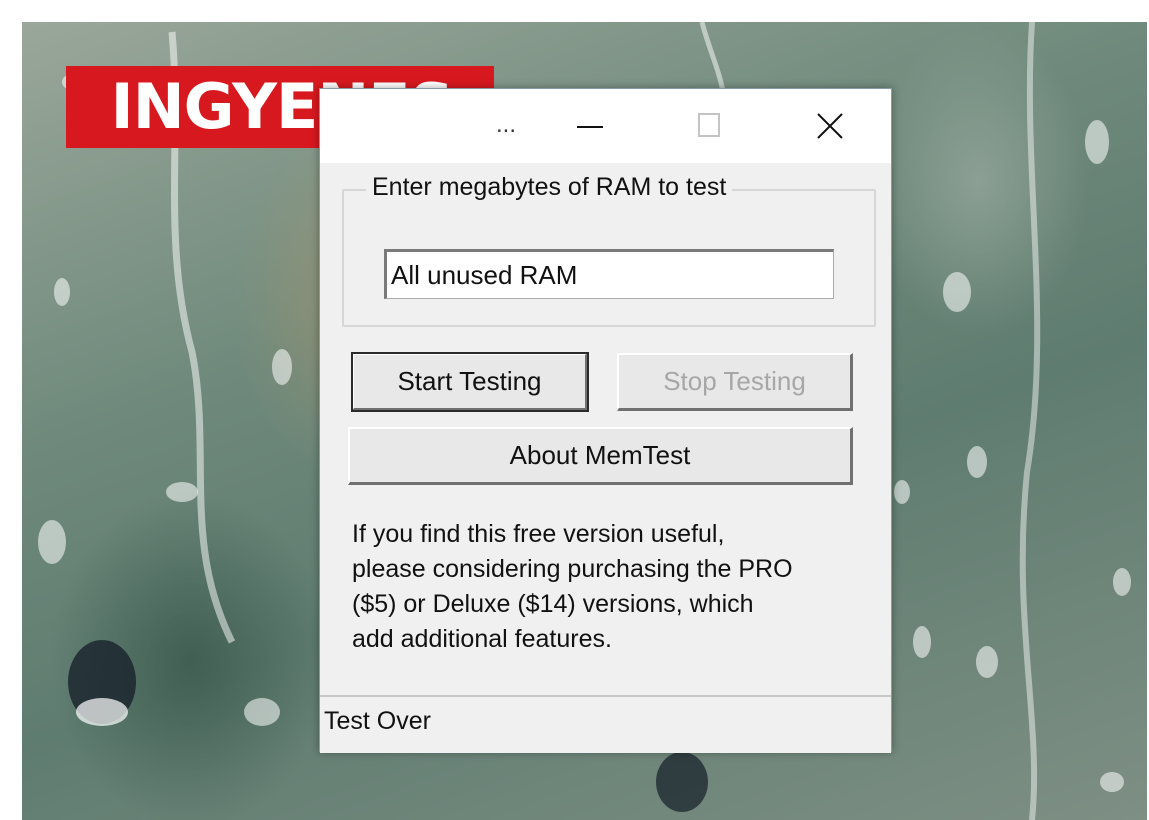 The image size is (1149, 820). Describe the element at coordinates (572, 569) in the screenshot. I see `info-line: please considering purchasing the PRO` at that location.